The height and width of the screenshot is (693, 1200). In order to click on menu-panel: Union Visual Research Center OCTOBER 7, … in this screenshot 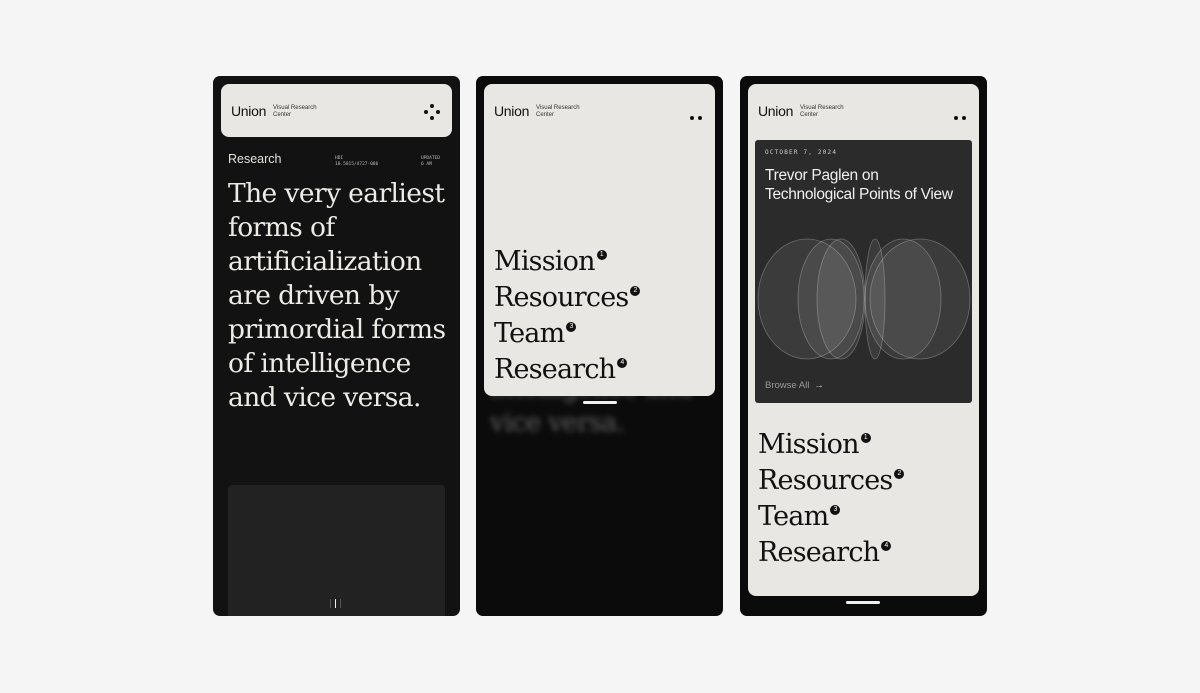, I will do `click(863, 340)`.